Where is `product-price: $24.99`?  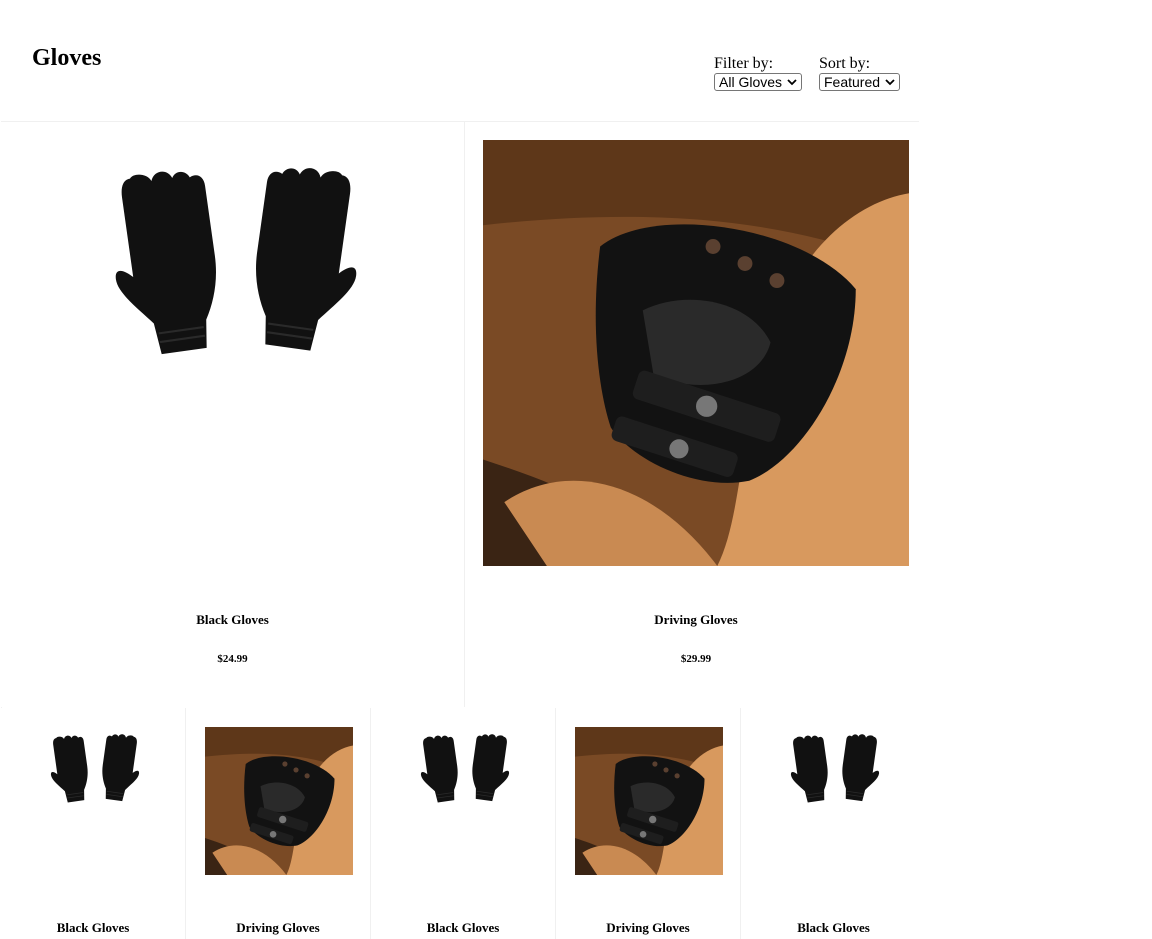
product-price: $24.99 is located at coordinates (232, 659).